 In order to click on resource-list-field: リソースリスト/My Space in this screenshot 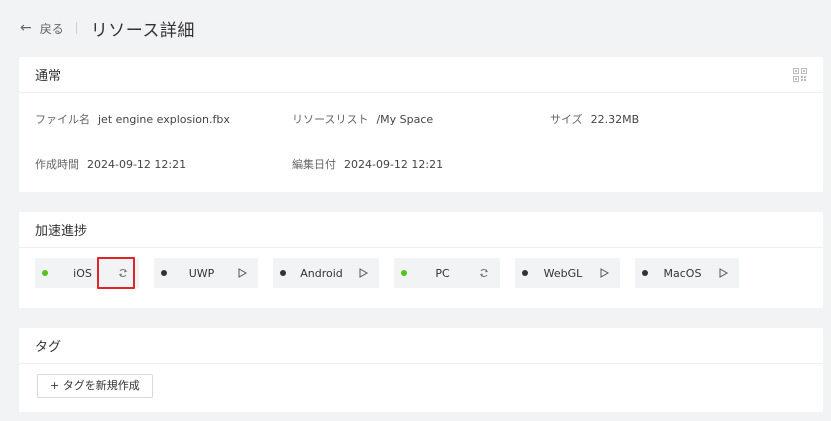, I will do `click(362, 119)`.